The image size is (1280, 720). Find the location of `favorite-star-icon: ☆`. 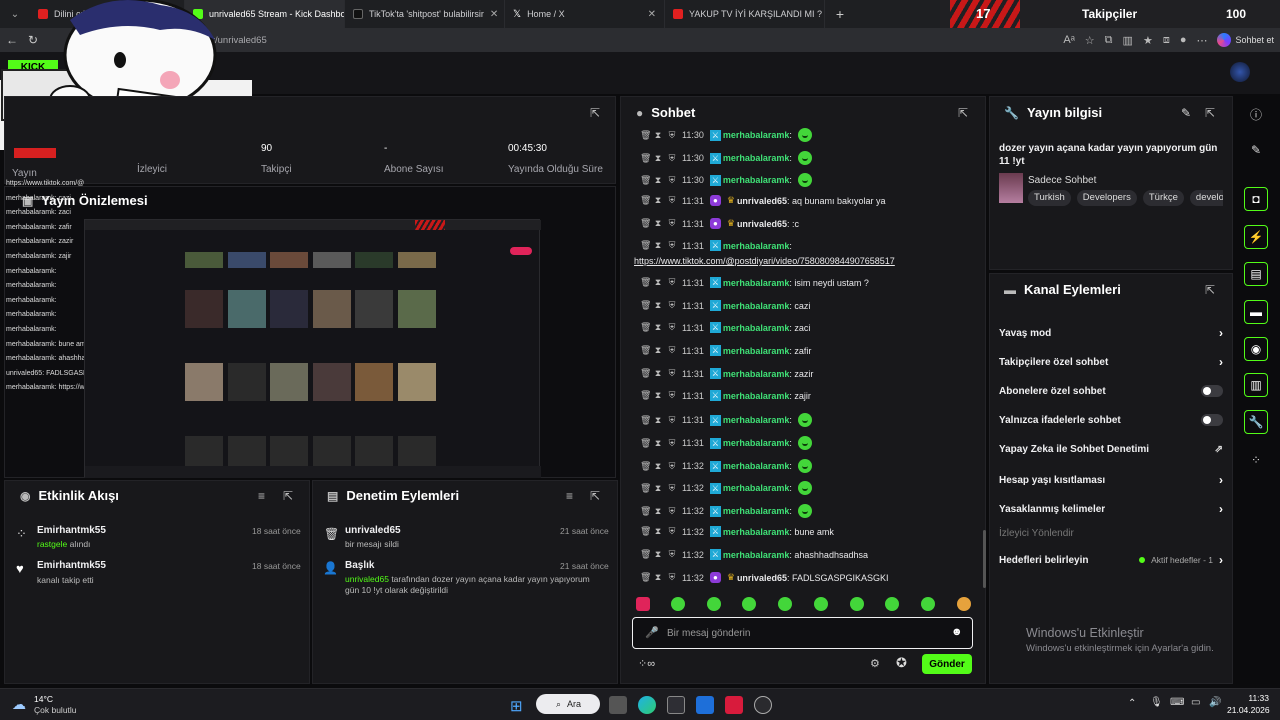

favorite-star-icon: ☆ is located at coordinates (1090, 40).